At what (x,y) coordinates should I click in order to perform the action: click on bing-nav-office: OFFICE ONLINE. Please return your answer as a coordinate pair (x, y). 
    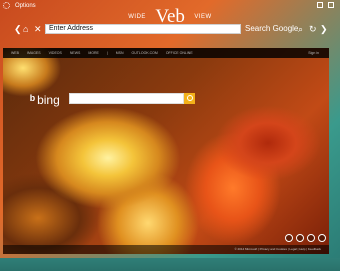
    Looking at the image, I should click on (179, 53).